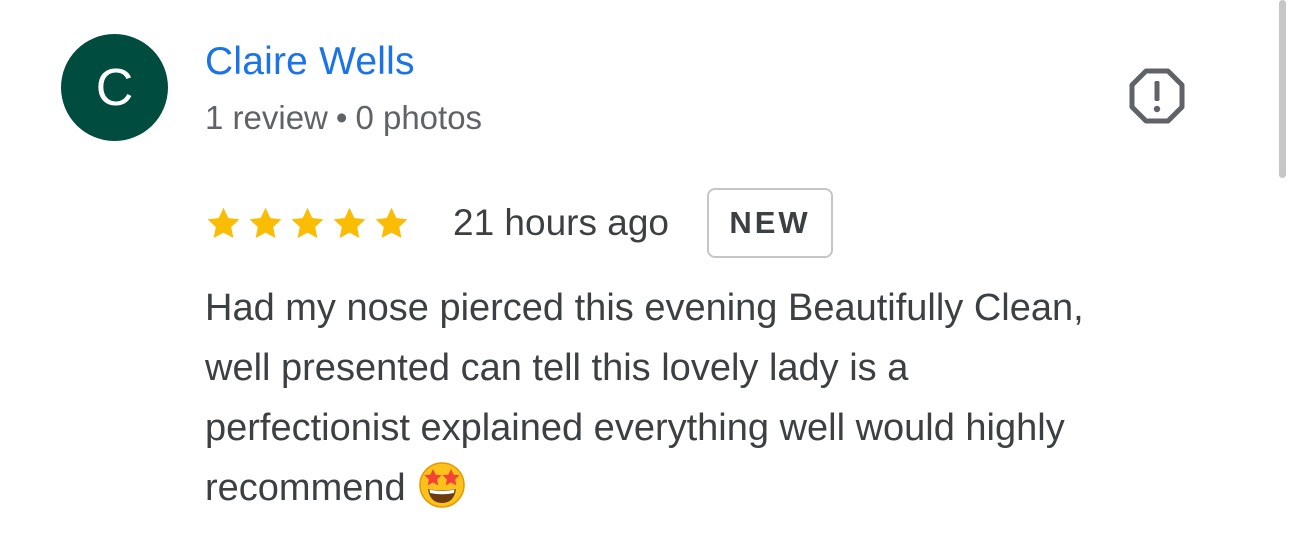 This screenshot has height=541, width=1290. I want to click on star-struck-emoji-icon, so click(441, 485).